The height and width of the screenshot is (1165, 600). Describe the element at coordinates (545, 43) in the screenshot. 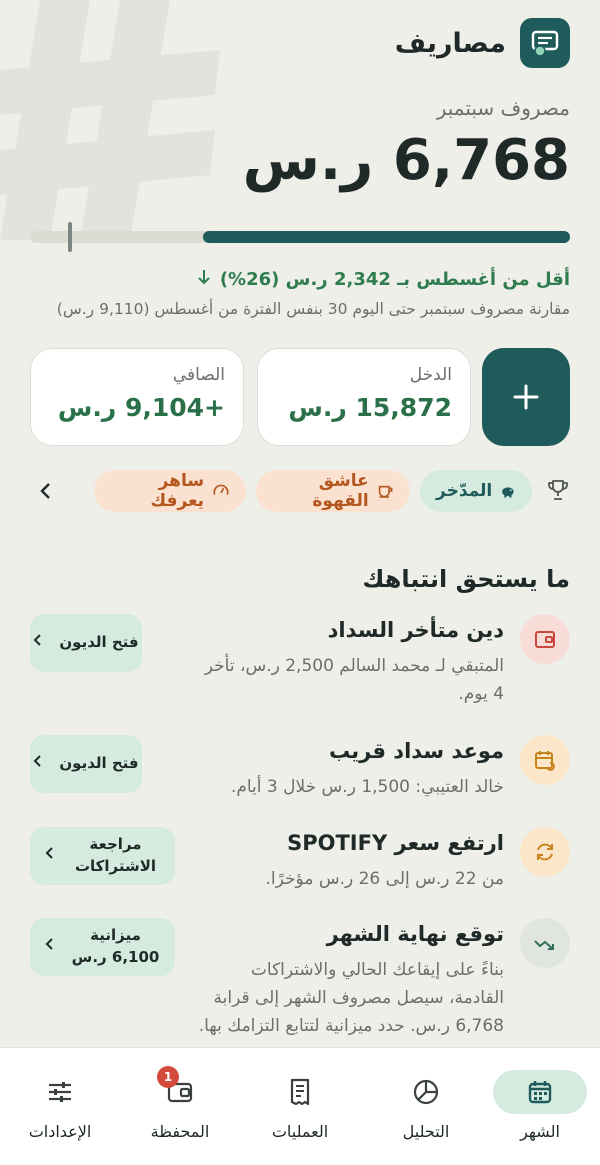

I see `app-logo-icon` at that location.